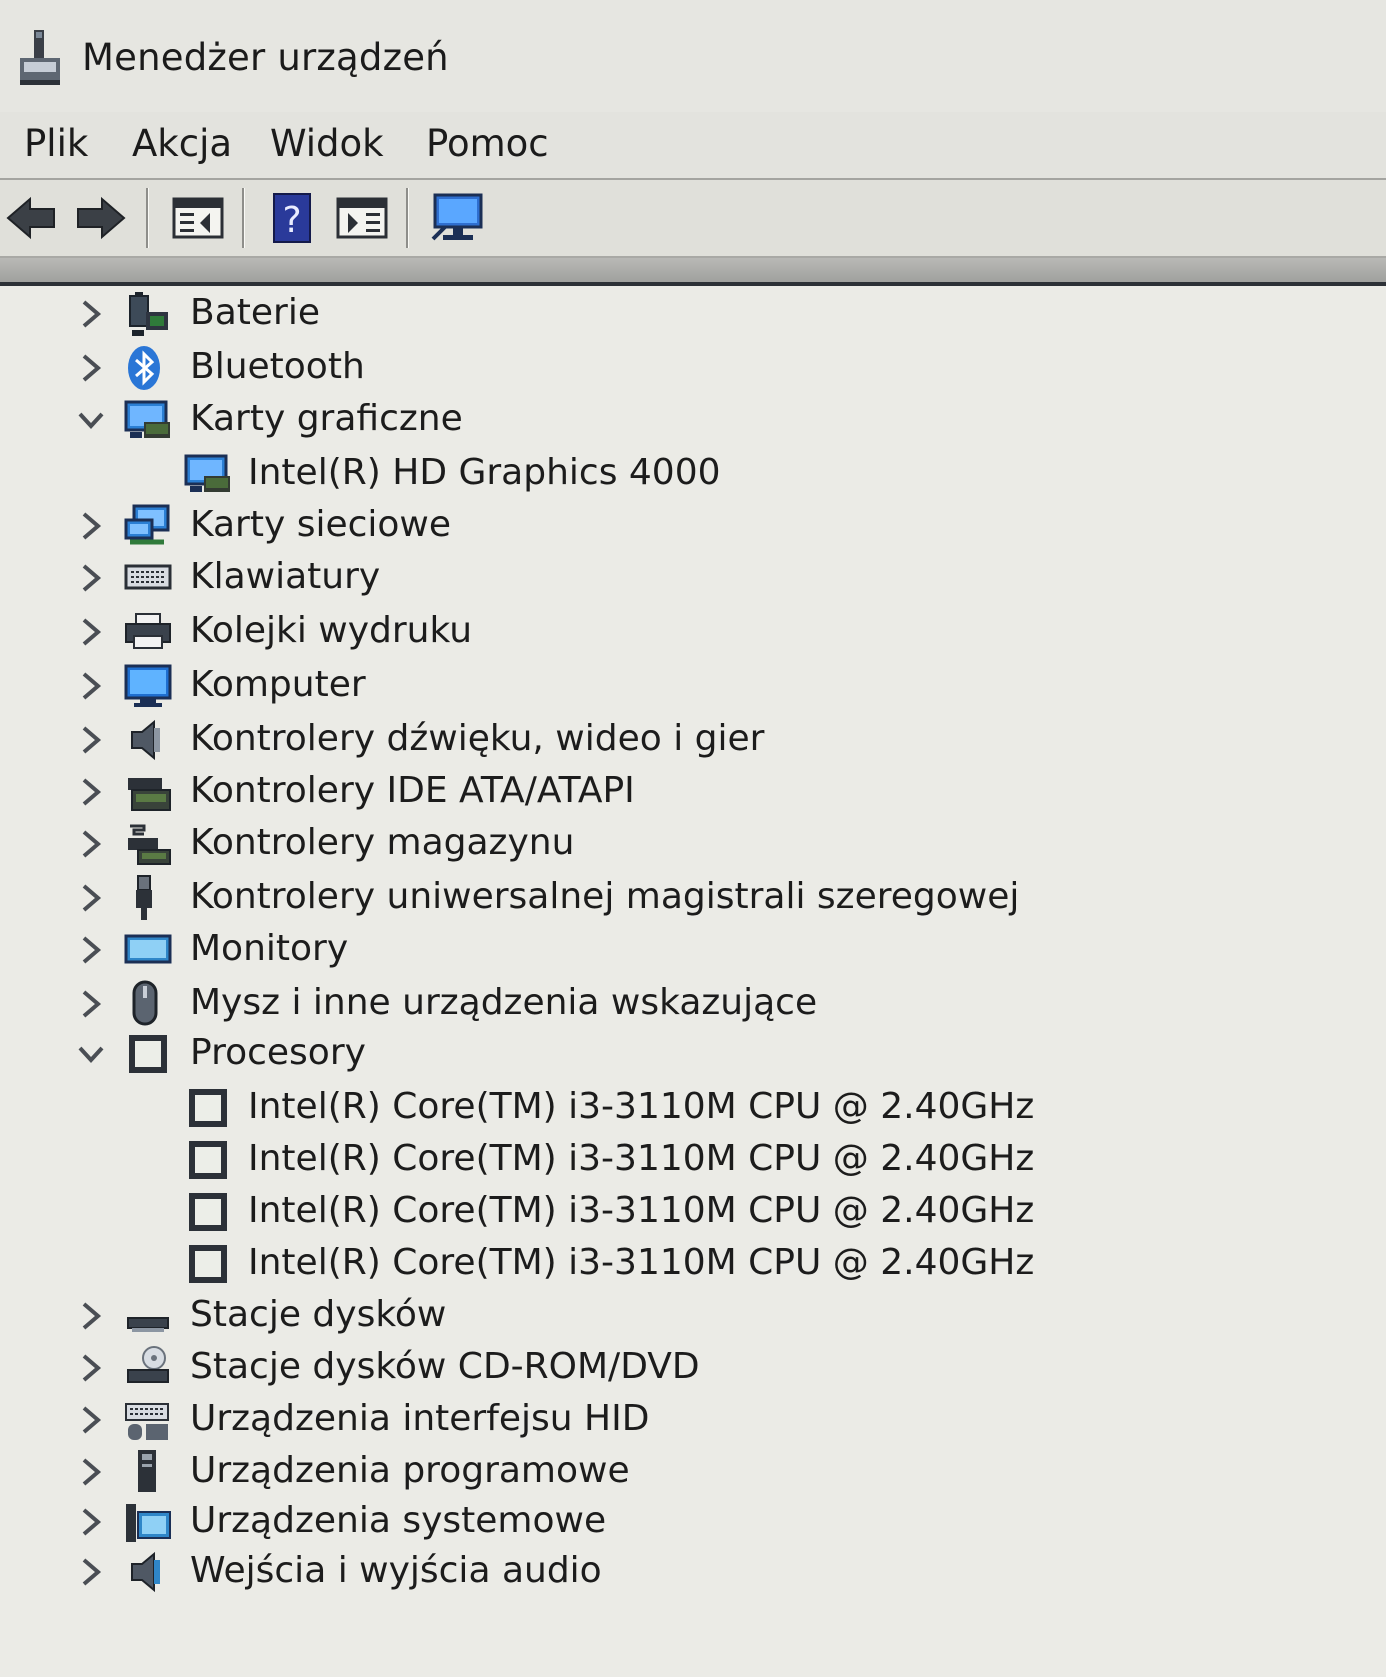  Describe the element at coordinates (693, 368) in the screenshot. I see `tree-node-bluetooth: Bluetooth` at that location.